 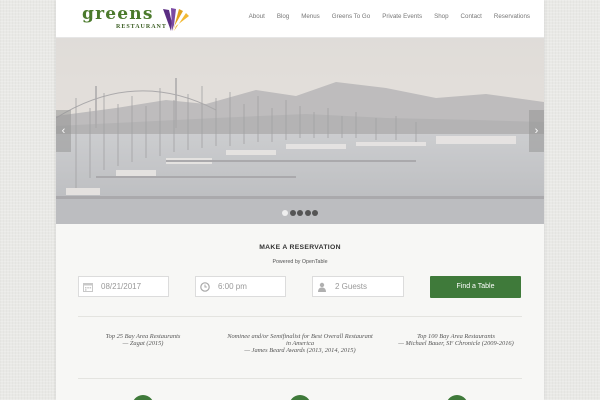 I want to click on chevron-left-icon: ‹, so click(x=63, y=131).